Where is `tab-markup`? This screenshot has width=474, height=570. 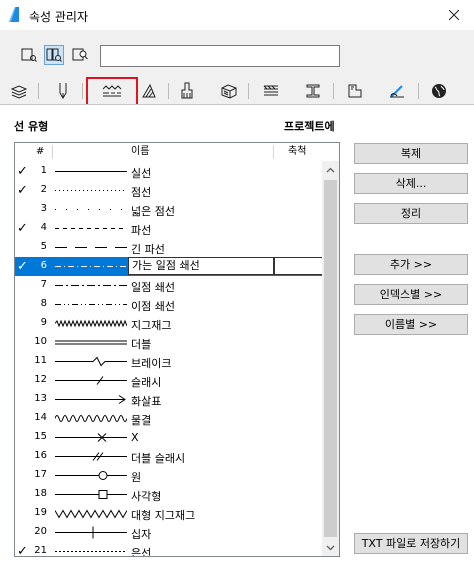
tab-markup is located at coordinates (397, 91).